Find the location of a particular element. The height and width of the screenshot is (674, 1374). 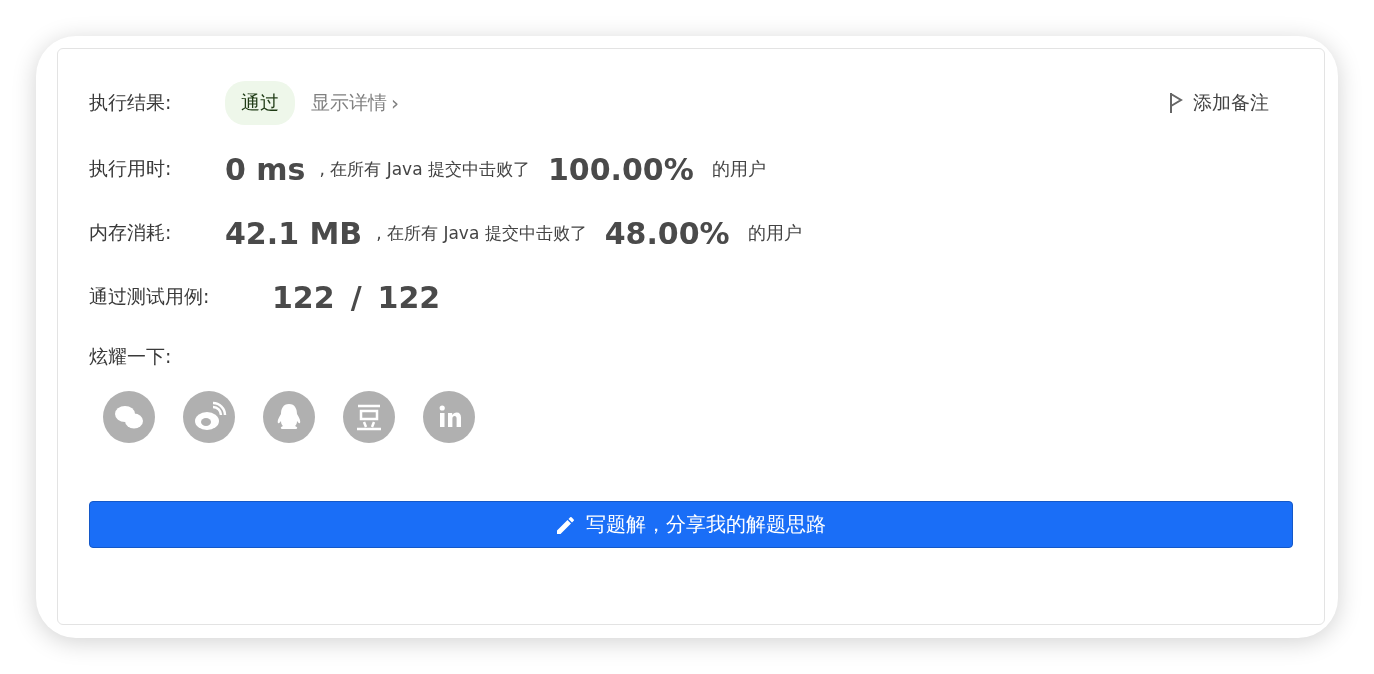

pencil-icon is located at coordinates (566, 524).